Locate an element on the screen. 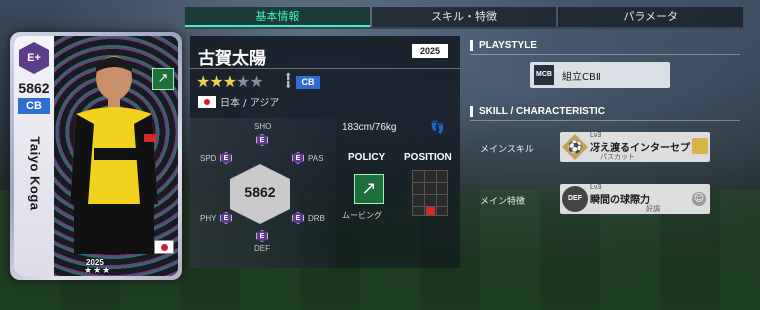  stat-grade-def: E is located at coordinates (262, 236).